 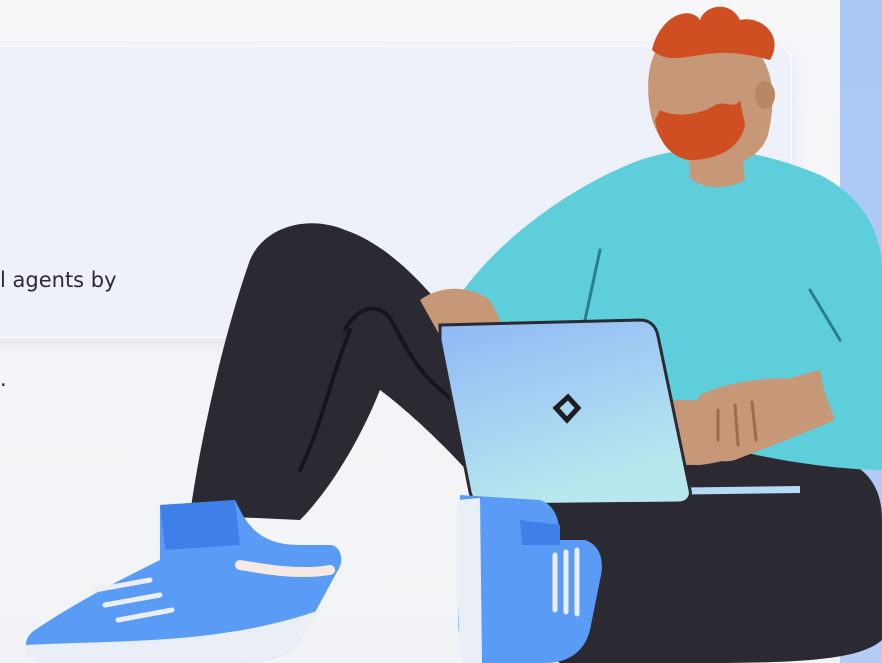 I want to click on laptop-screen, so click(x=565, y=412).